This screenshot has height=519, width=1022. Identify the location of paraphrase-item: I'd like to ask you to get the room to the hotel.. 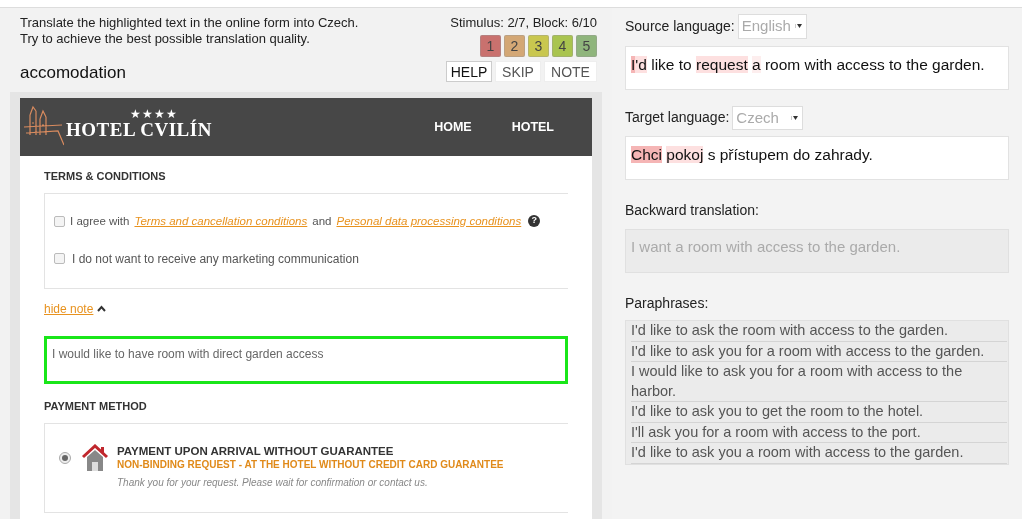
(819, 412).